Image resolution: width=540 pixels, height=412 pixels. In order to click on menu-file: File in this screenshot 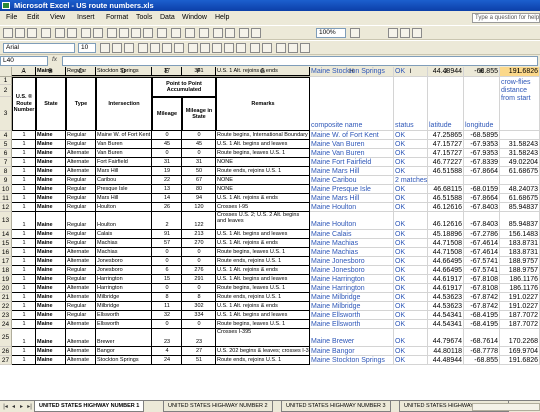, I will do `click(11, 18)`.